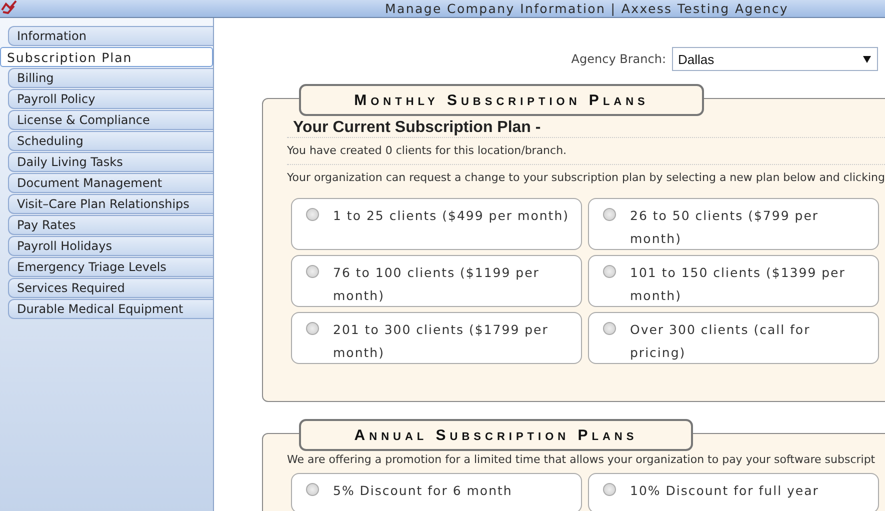 The width and height of the screenshot is (885, 511). Describe the element at coordinates (110, 288) in the screenshot. I see `sidebar-item: Services Required` at that location.